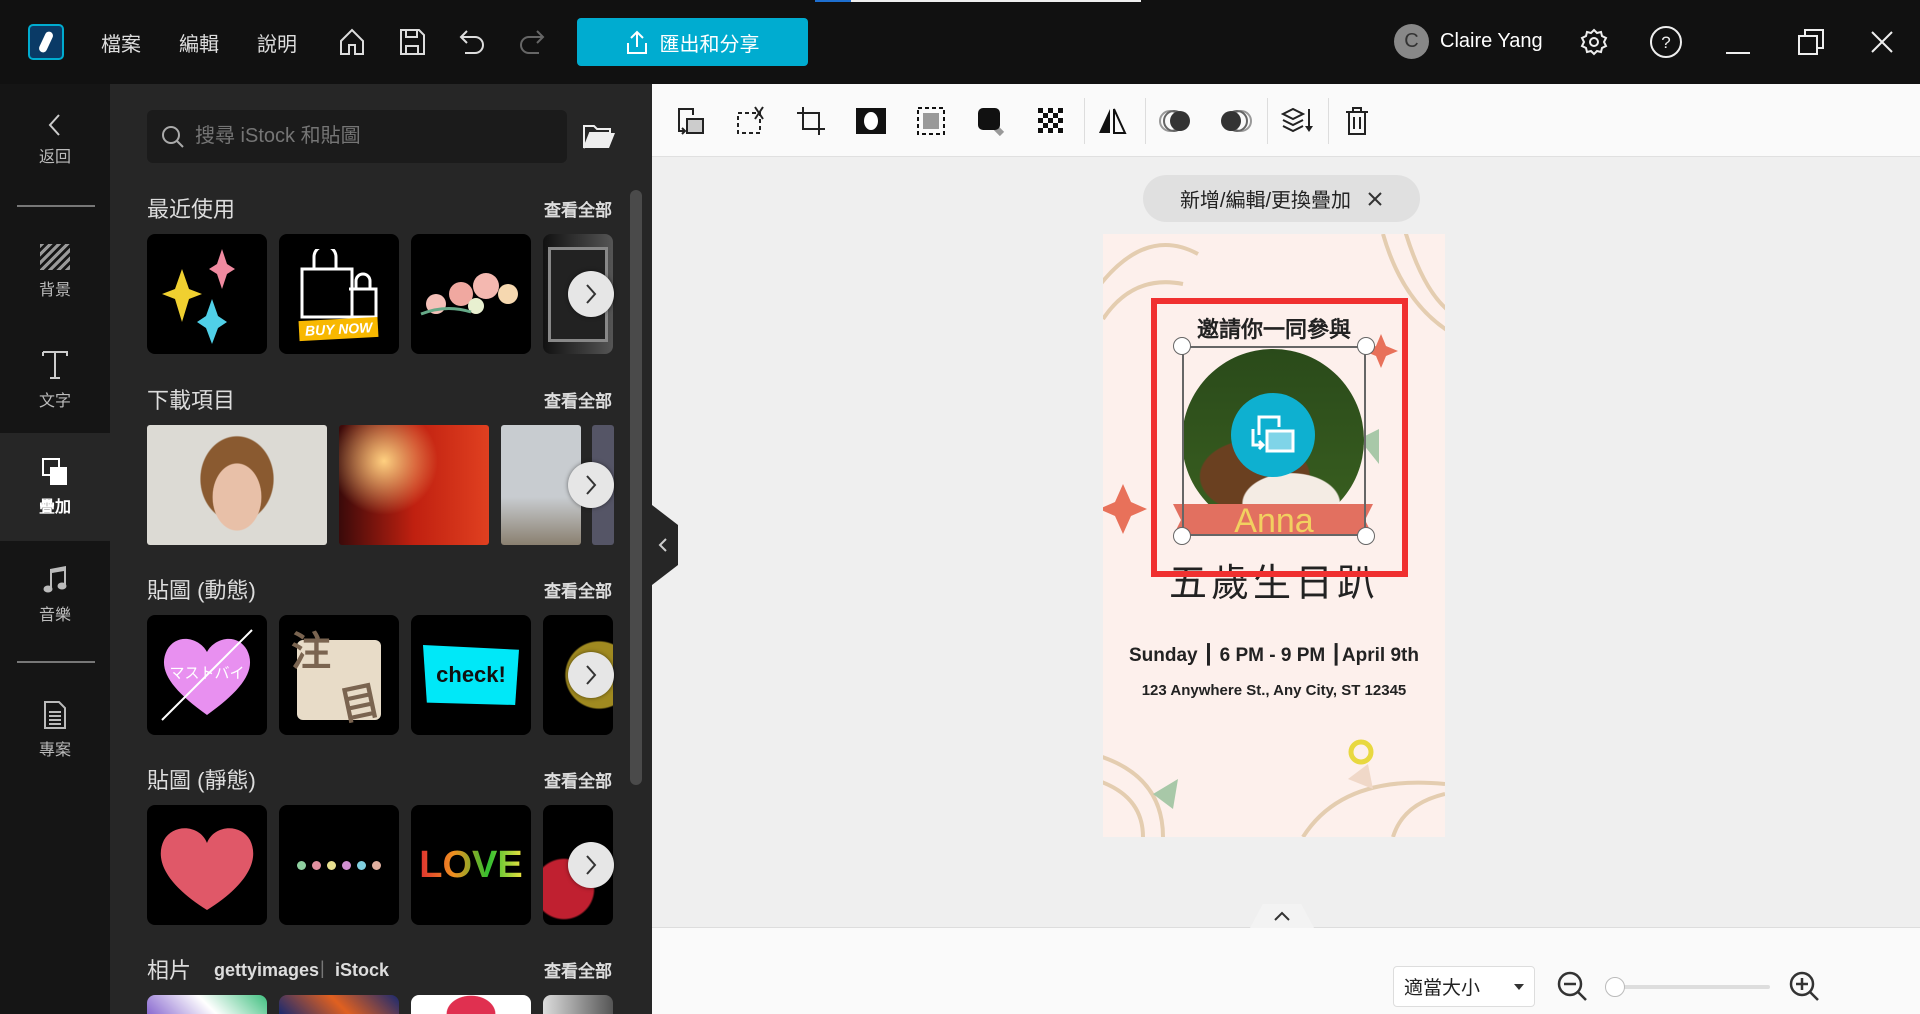  I want to click on mask-icon, so click(871, 121).